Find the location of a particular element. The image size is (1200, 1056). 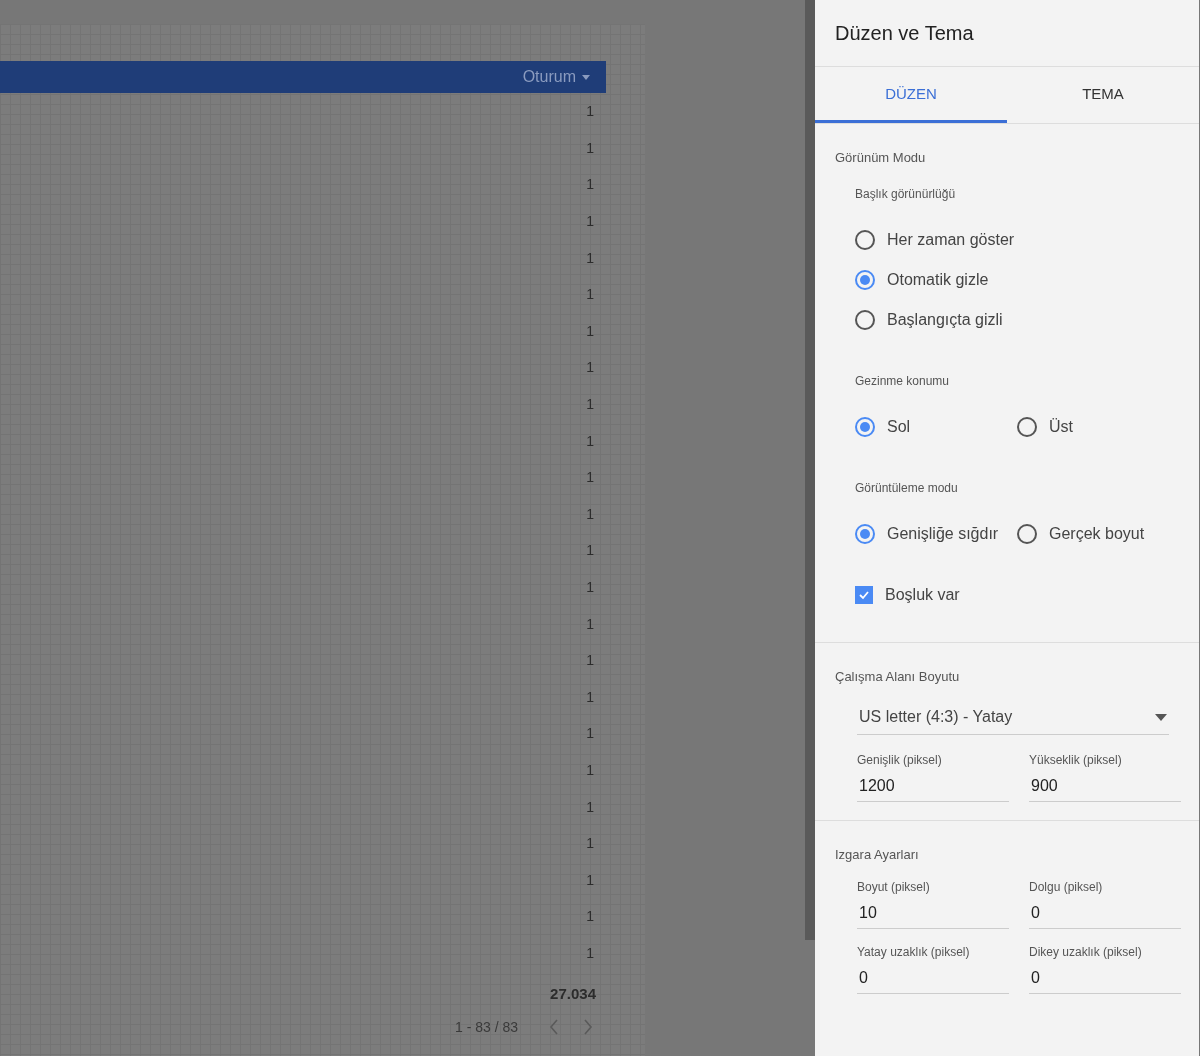

input-field: Yükseklik (piksel) 900 is located at coordinates (1105, 777).